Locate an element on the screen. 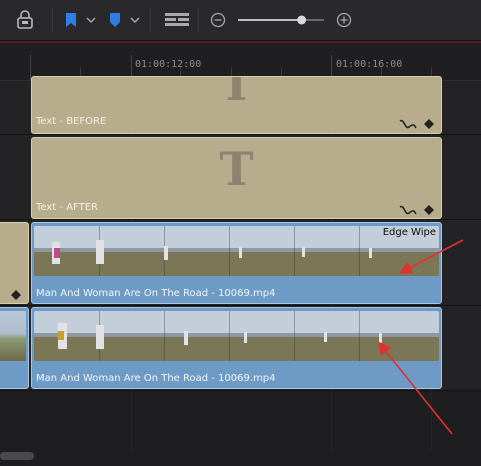  title-clip-before: T Text - BEFORE is located at coordinates (236, 105).